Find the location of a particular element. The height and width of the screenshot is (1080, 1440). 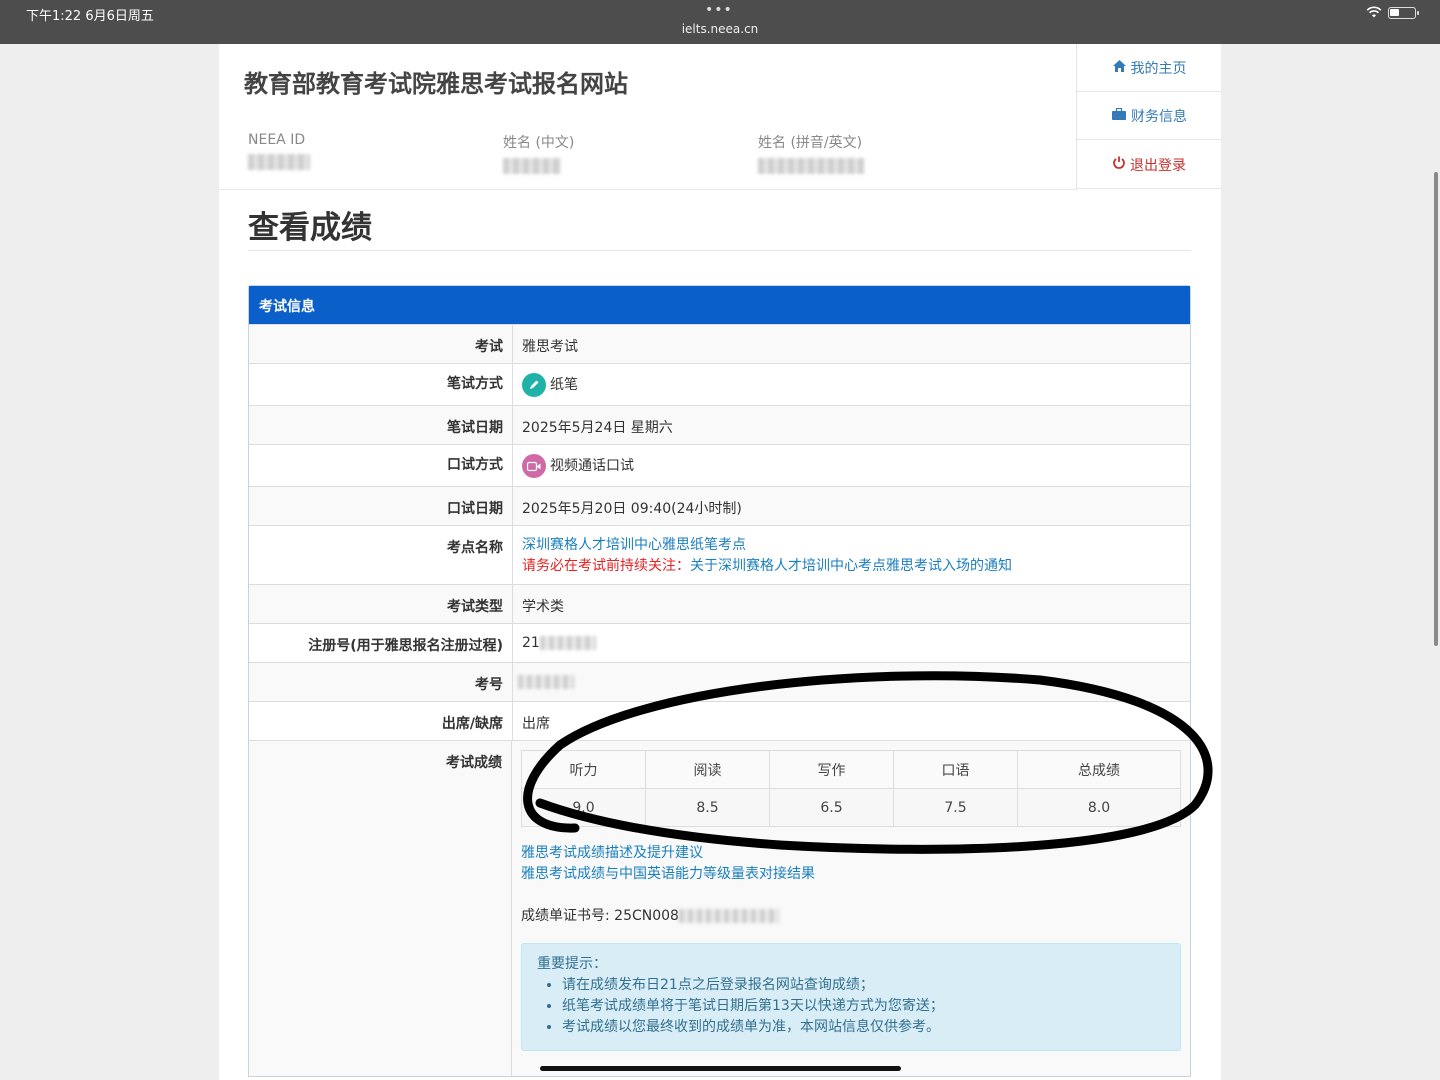

row-exam: 考试 雅思考试 is located at coordinates (719, 343).